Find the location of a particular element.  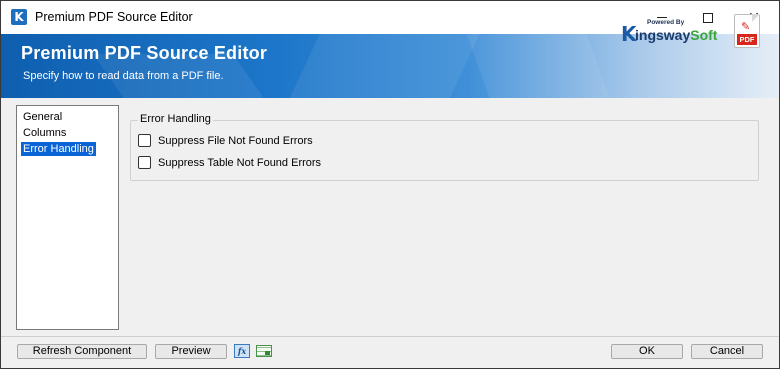

suppress-table-not-found-option: Suppress Table Not Found Errors is located at coordinates (229, 162).